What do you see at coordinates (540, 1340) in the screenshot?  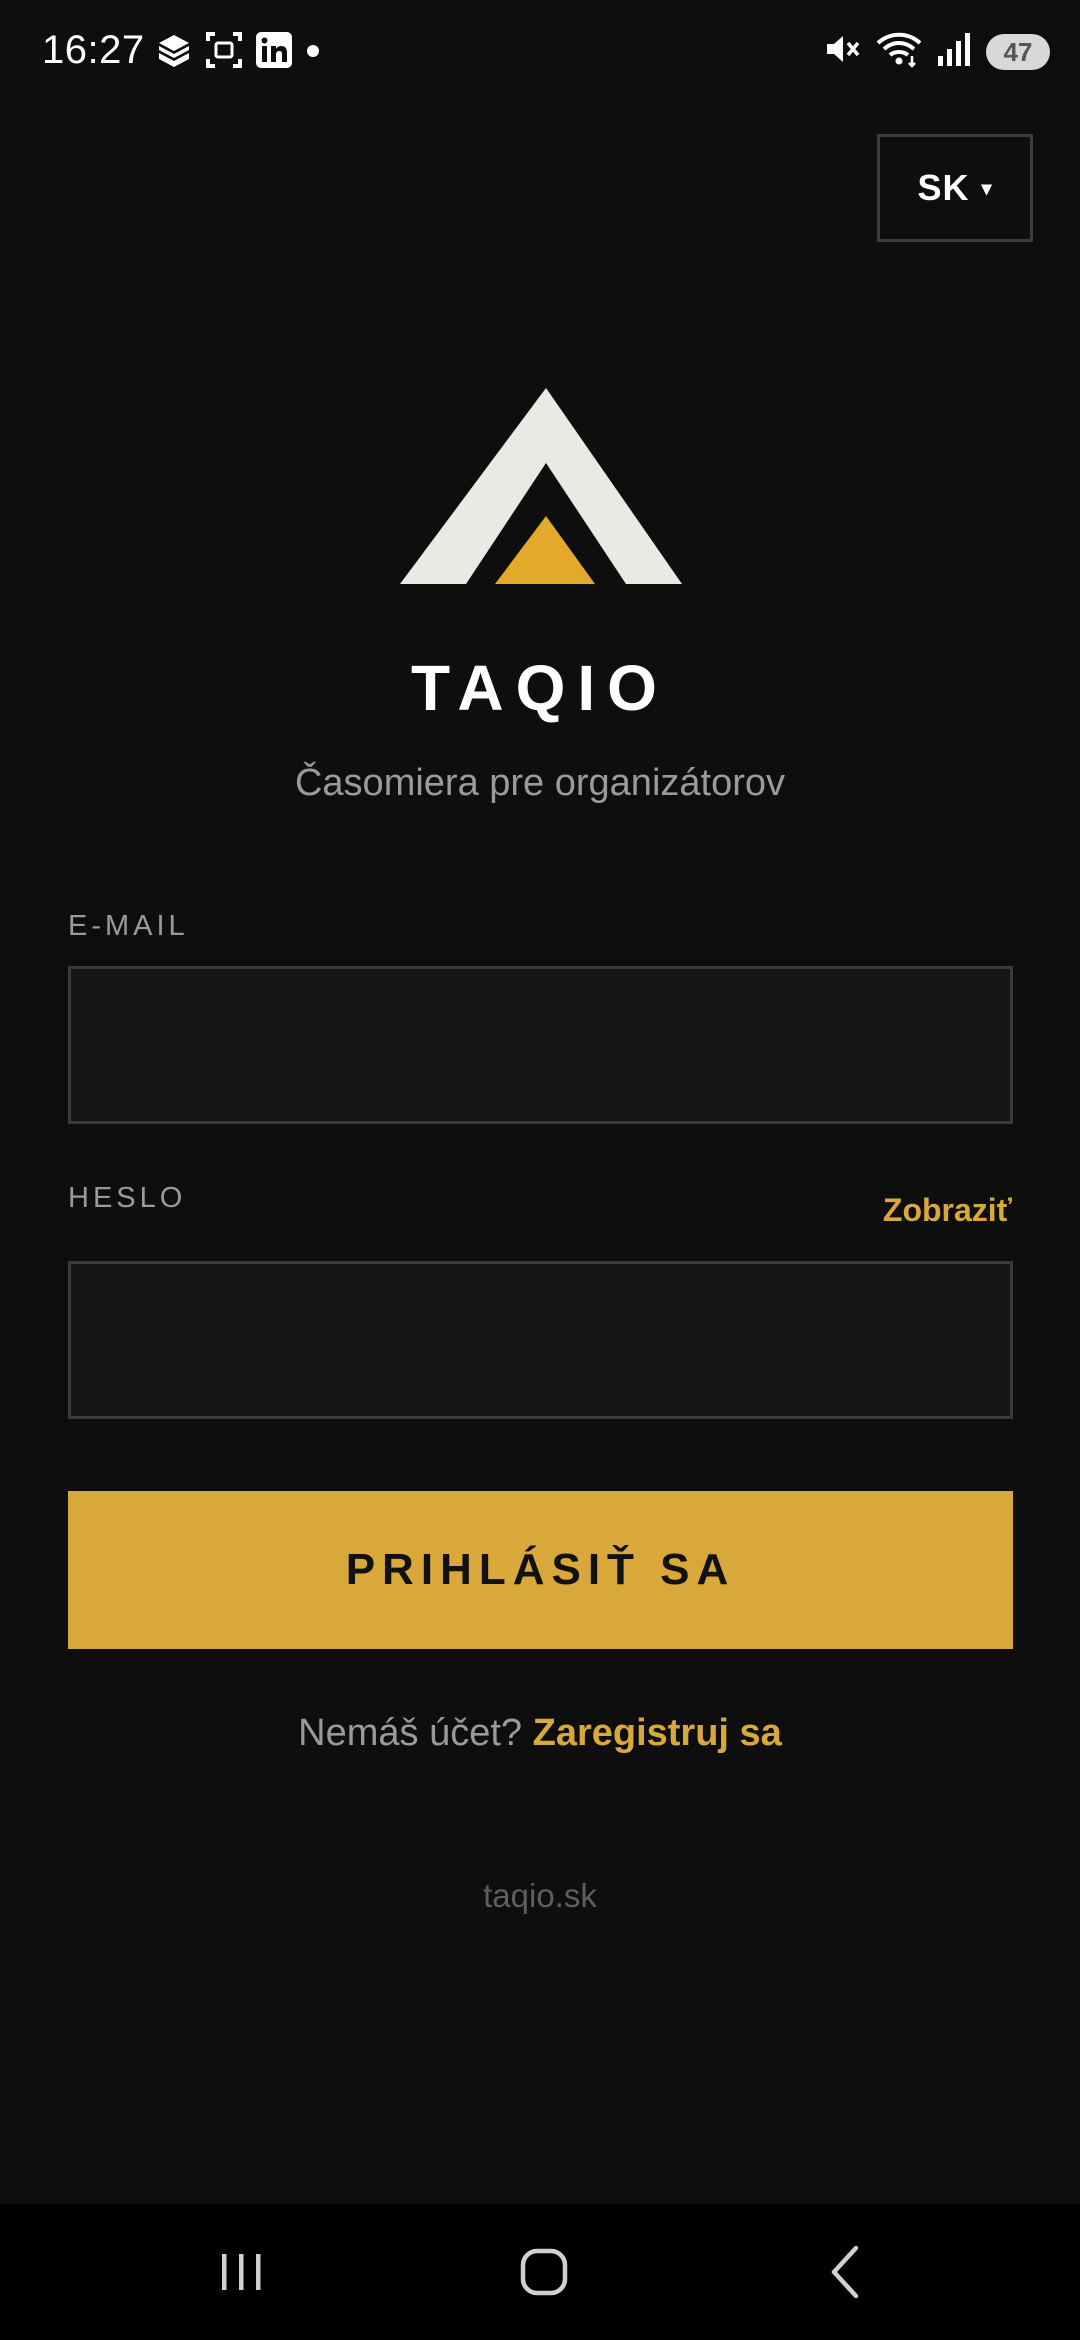 I see `password-field` at bounding box center [540, 1340].